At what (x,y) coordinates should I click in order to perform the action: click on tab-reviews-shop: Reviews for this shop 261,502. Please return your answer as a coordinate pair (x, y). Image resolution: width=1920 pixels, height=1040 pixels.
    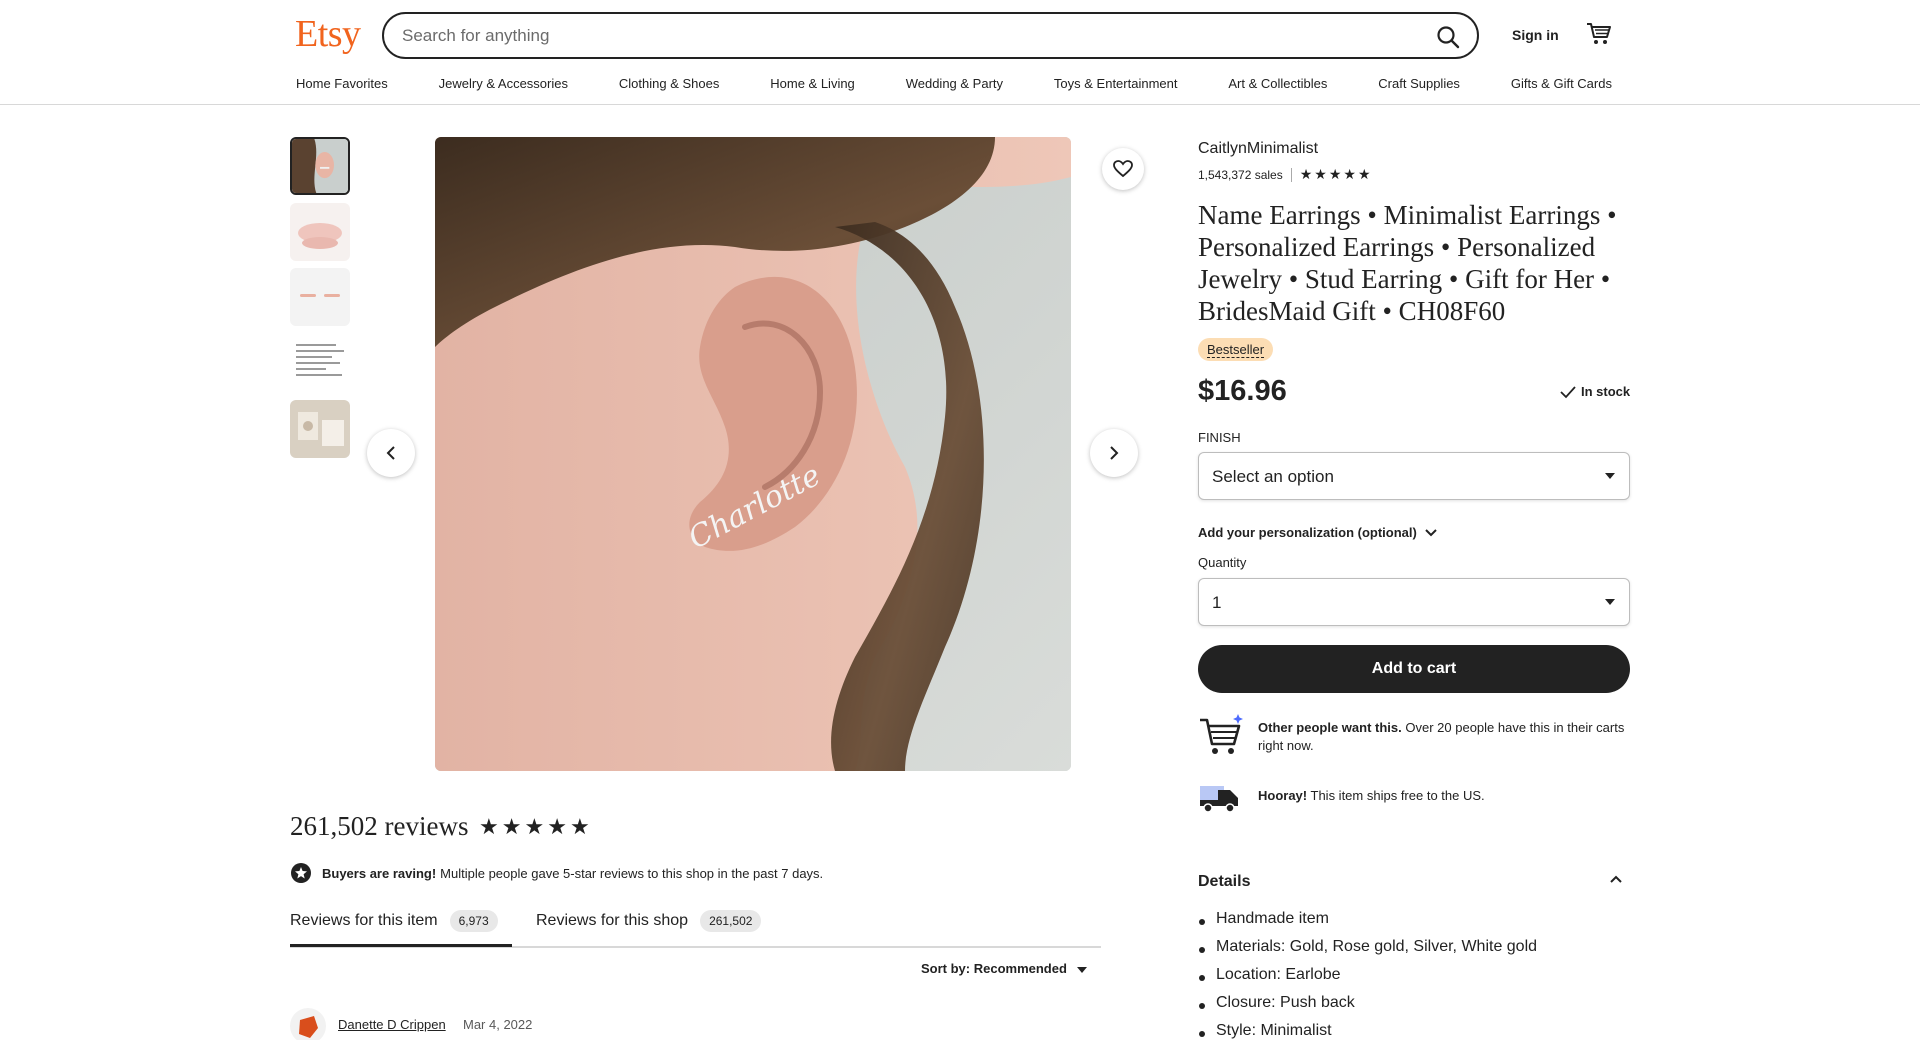
    Looking at the image, I should click on (649, 921).